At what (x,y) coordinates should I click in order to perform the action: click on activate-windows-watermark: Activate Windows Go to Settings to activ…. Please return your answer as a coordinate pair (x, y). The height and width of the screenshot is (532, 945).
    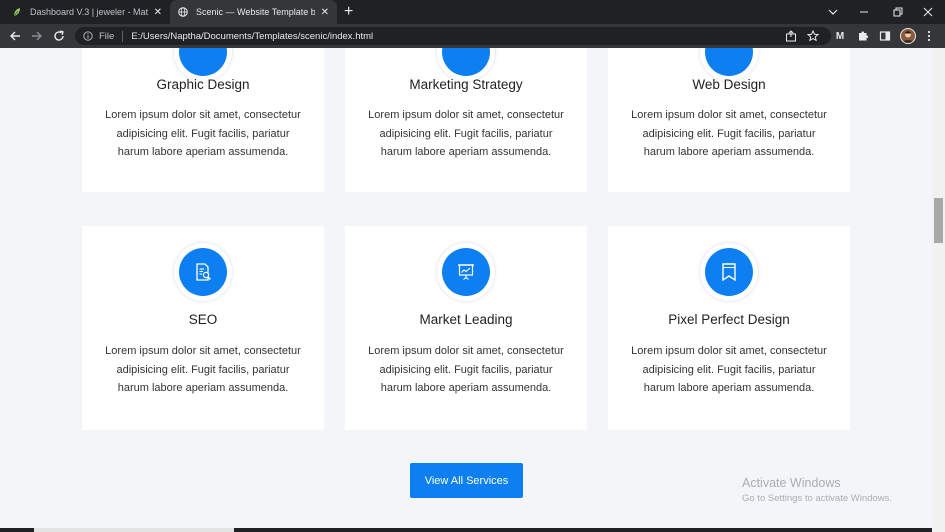
    Looking at the image, I should click on (817, 490).